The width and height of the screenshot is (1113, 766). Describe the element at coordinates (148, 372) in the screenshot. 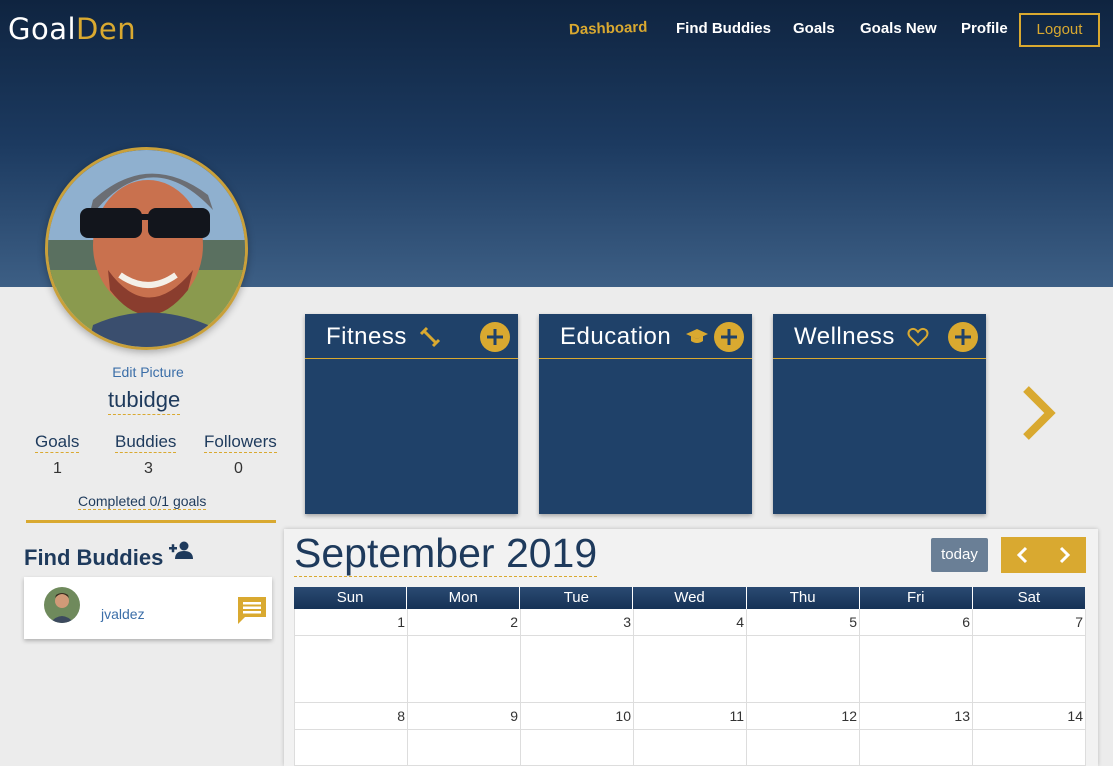

I see `edit-picture-link: Edit Picture` at that location.